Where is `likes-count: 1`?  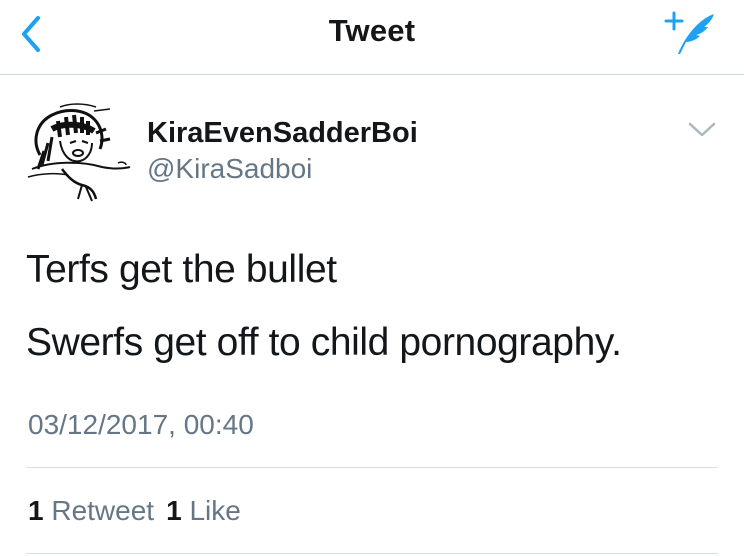 likes-count: 1 is located at coordinates (174, 510).